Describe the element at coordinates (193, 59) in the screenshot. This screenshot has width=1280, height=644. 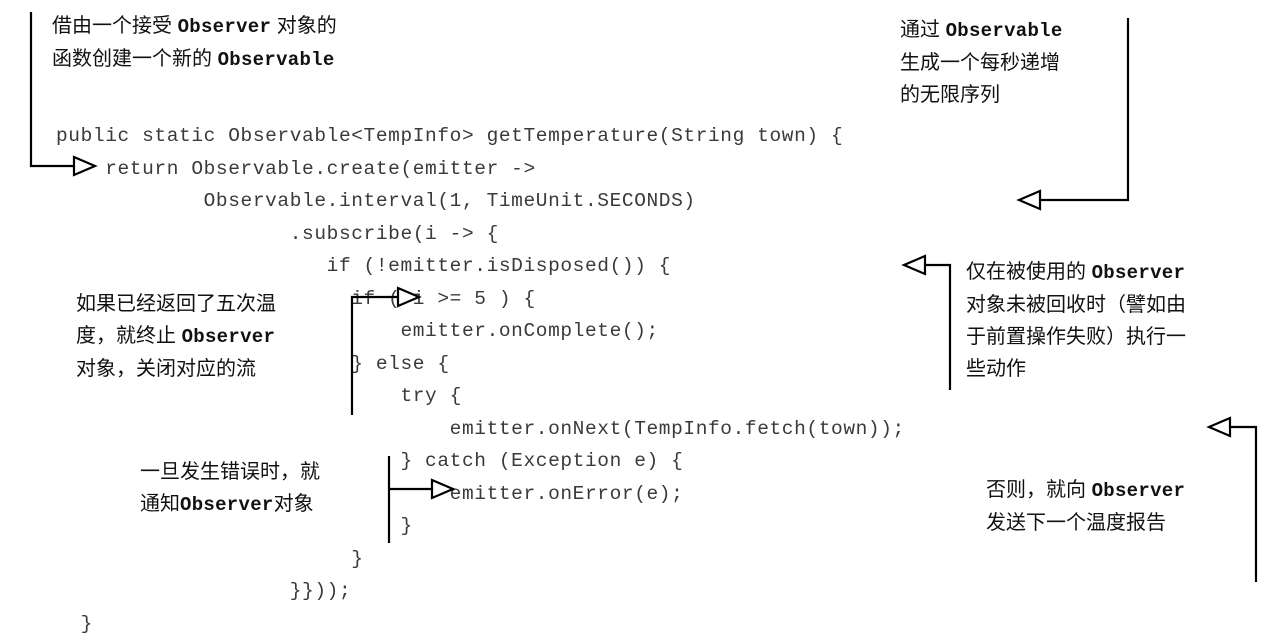
I see `annotation-create-line2: 函数创建一个新的 Observable` at that location.